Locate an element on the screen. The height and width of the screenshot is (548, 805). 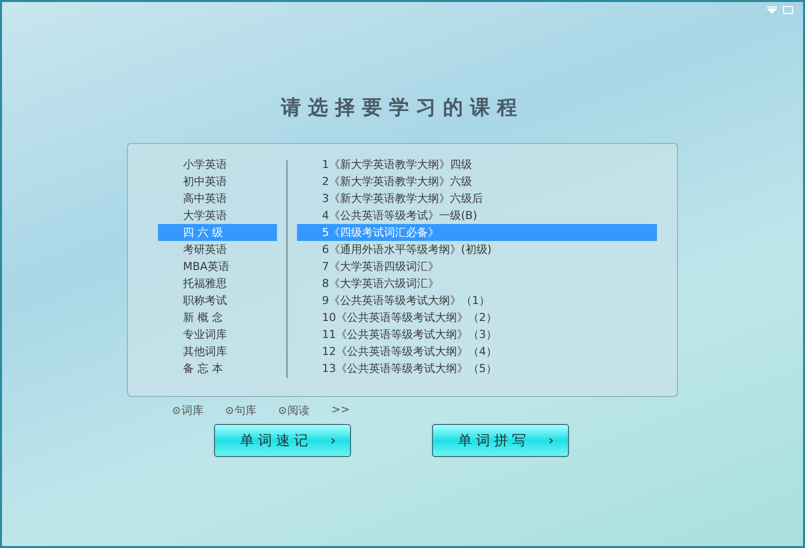
nav-link: 词库 is located at coordinates (193, 410).